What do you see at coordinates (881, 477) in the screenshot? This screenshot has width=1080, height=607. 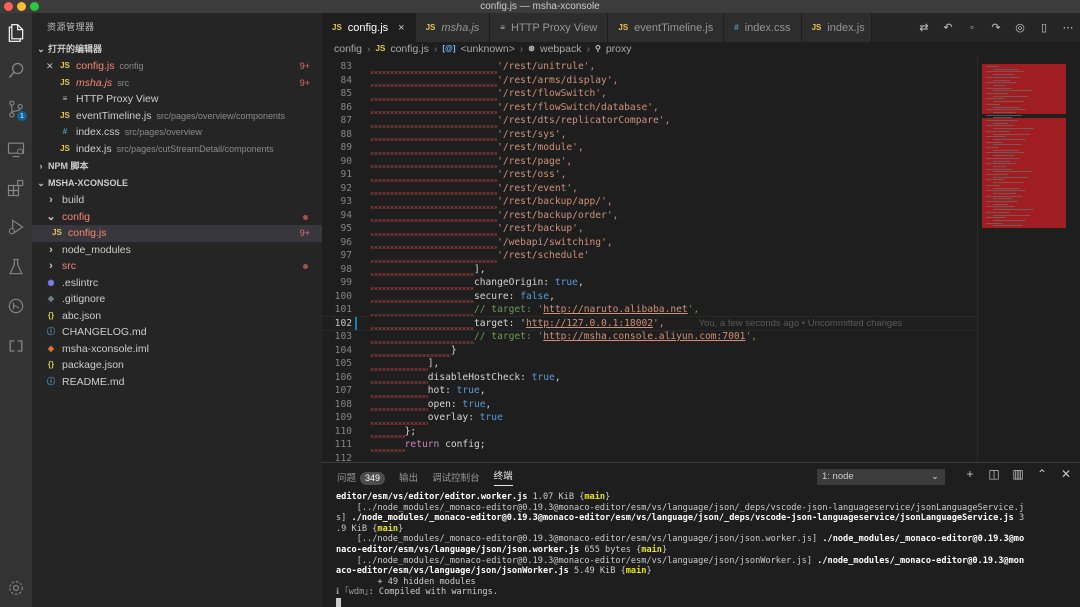 I see `terminal-select: 1: node ⌄` at bounding box center [881, 477].